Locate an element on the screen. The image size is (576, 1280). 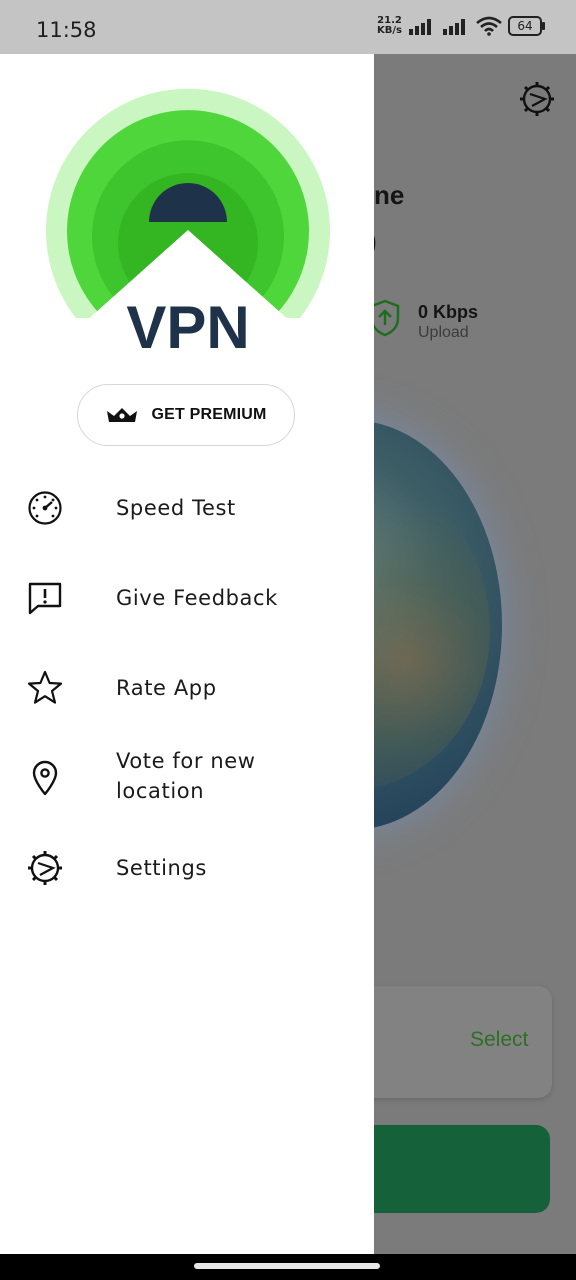
menu-label-settings: Settings is located at coordinates (161, 868).